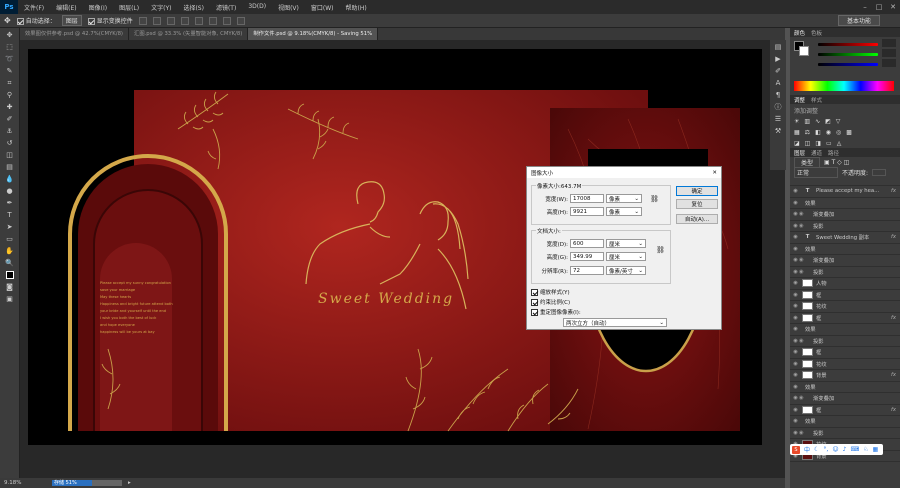 The height and width of the screenshot is (488, 900). I want to click on distribute-h-icon, so click(240, 20).